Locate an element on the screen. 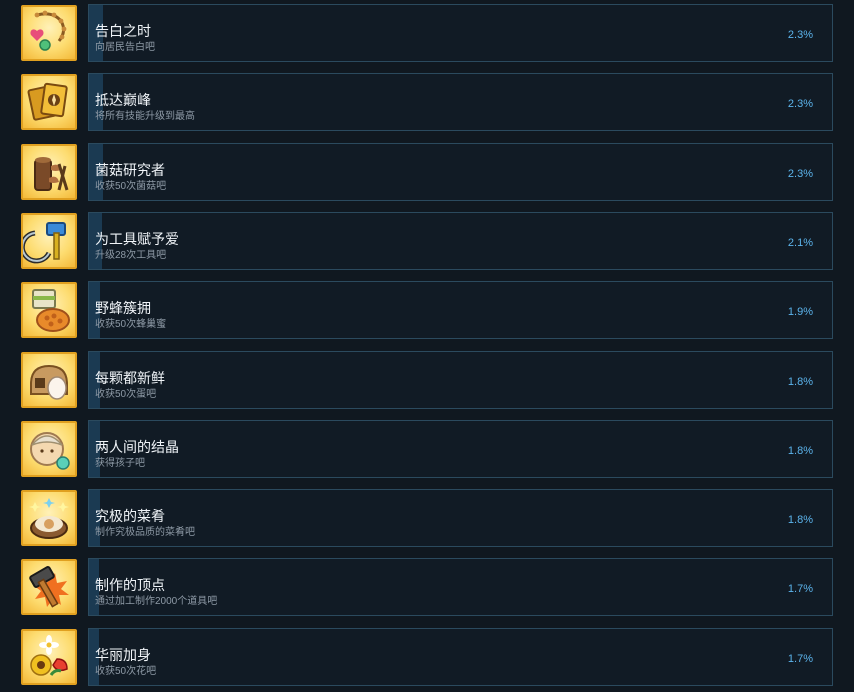 The width and height of the screenshot is (854, 692). achievement-progress-box: 菌菇研究者 收获50次菌菇吧 2.3% is located at coordinates (460, 171).